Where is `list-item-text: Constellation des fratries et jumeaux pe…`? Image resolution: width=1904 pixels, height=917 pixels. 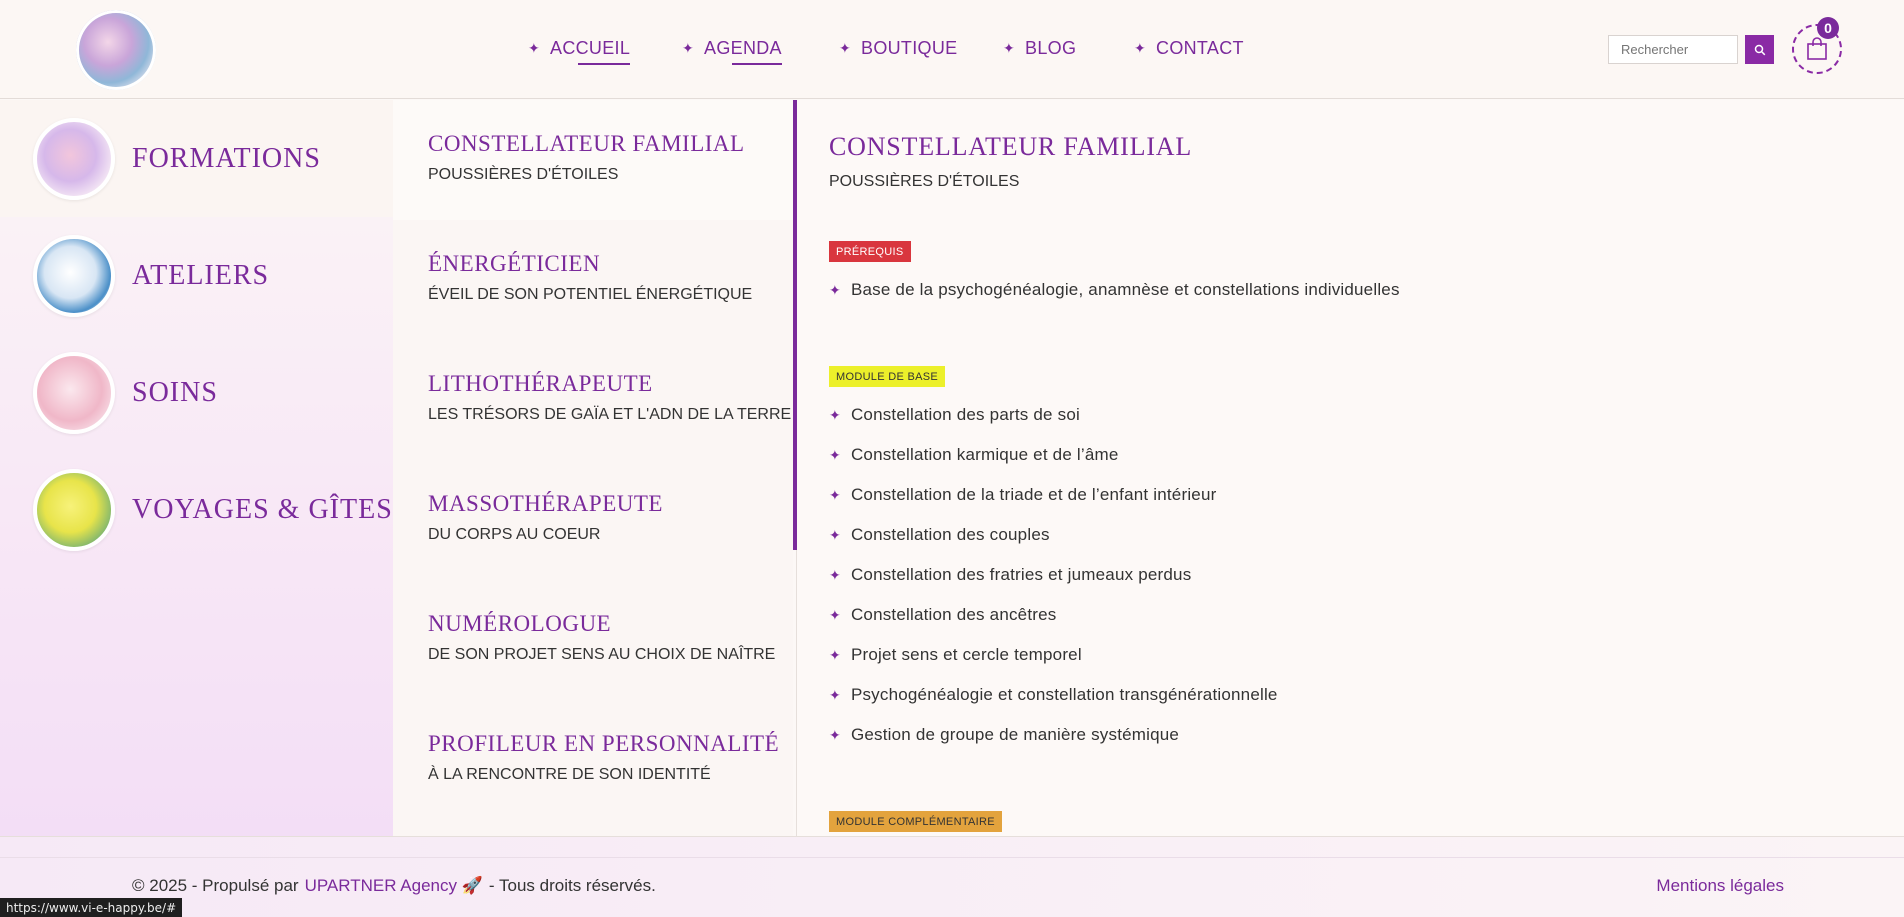 list-item-text: Constellation des fratries et jumeaux pe… is located at coordinates (1021, 574).